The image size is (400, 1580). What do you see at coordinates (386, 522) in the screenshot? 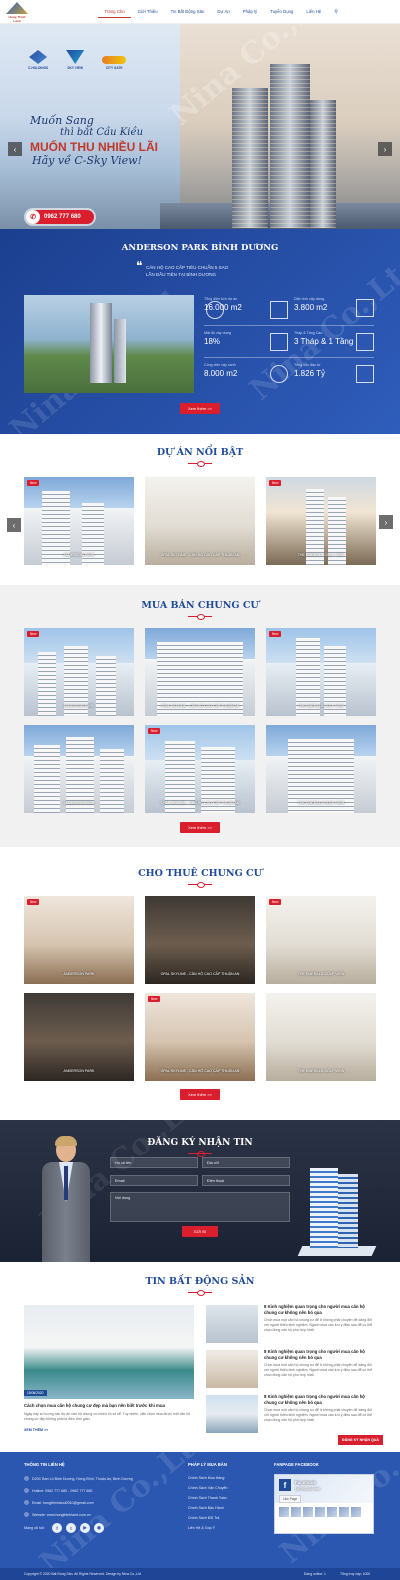
I see `carousel-next-button: ›` at bounding box center [386, 522].